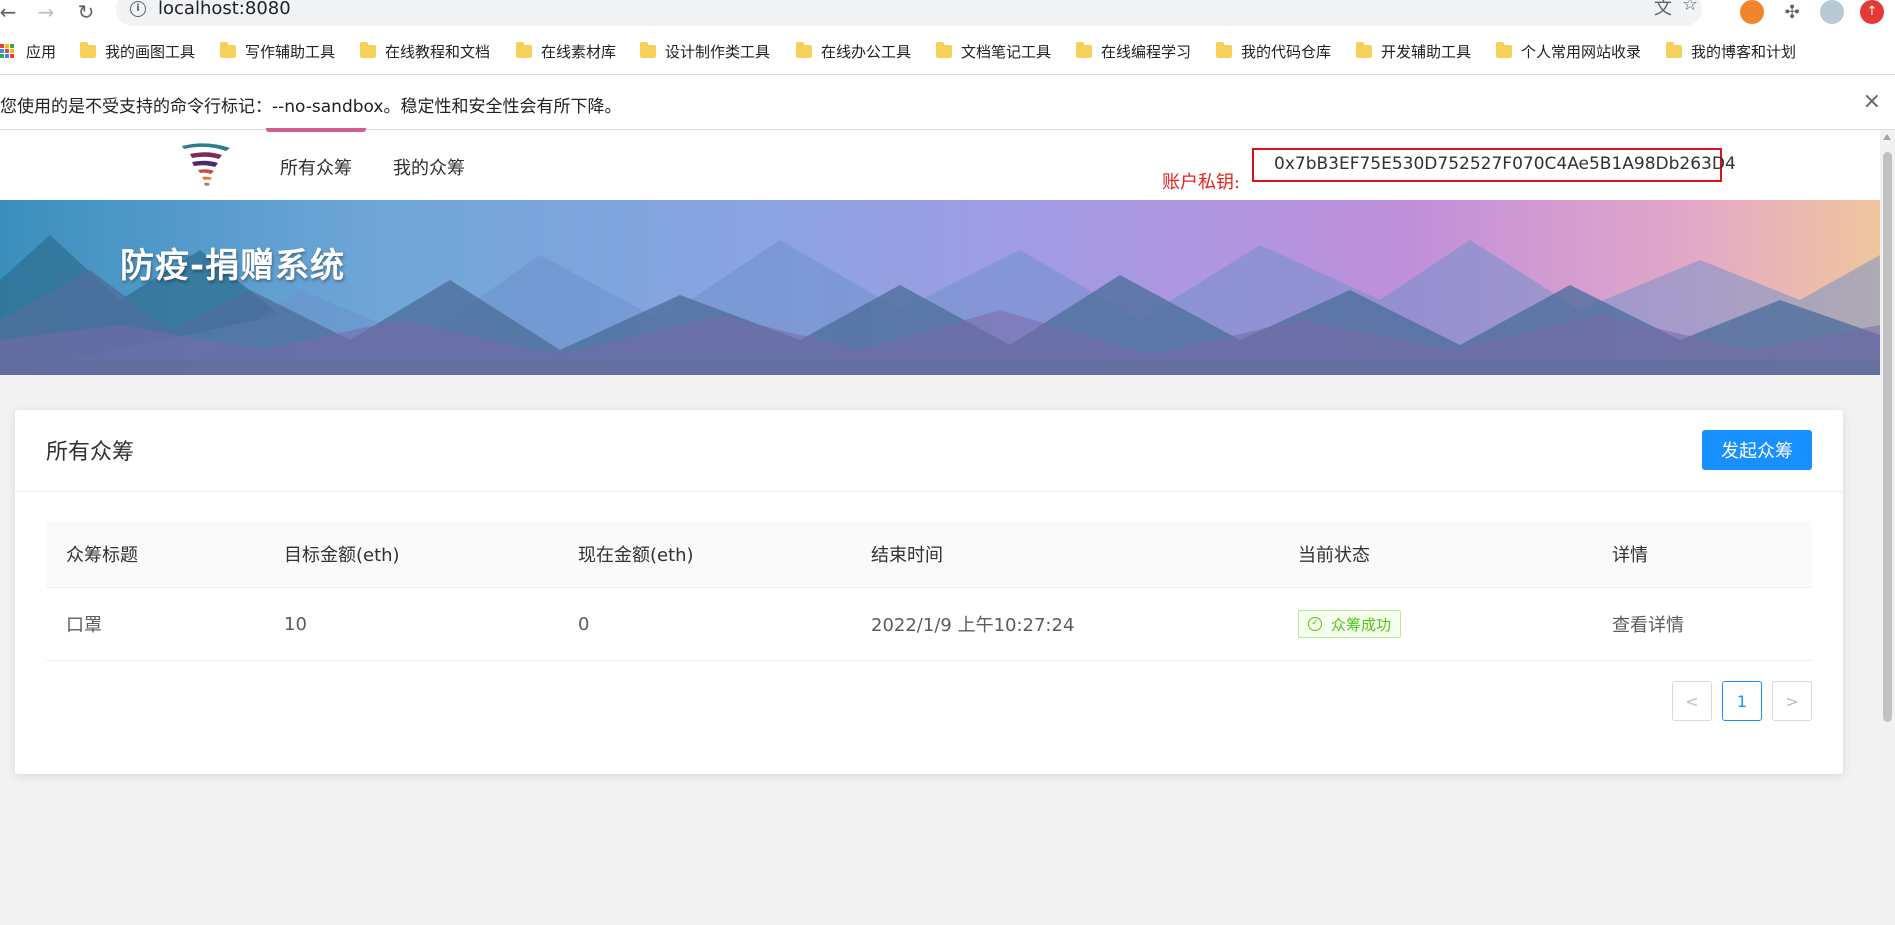 Image resolution: width=1895 pixels, height=925 pixels. I want to click on status-badge: ✓ 众筹成功, so click(1350, 624).